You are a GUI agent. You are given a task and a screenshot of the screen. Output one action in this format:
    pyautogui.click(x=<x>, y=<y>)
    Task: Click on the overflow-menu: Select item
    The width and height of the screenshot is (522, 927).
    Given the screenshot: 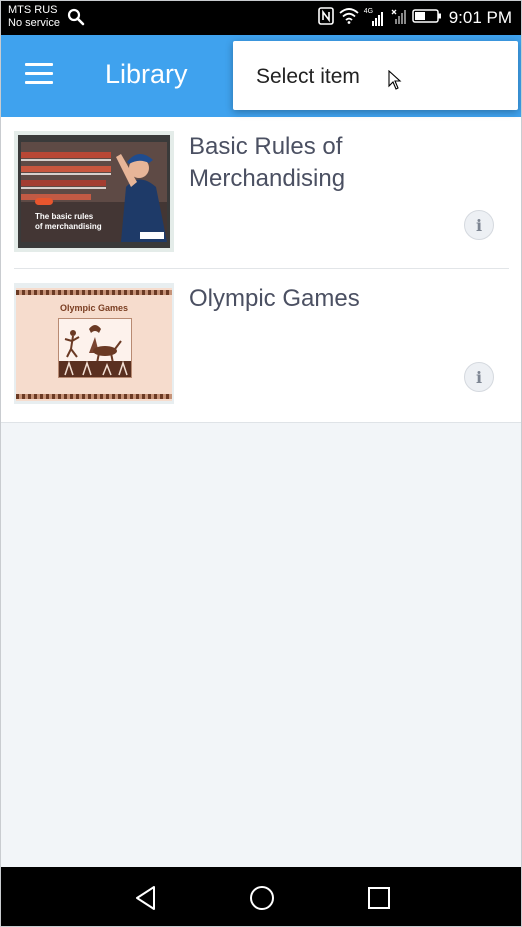 What is the action you would take?
    pyautogui.click(x=375, y=75)
    